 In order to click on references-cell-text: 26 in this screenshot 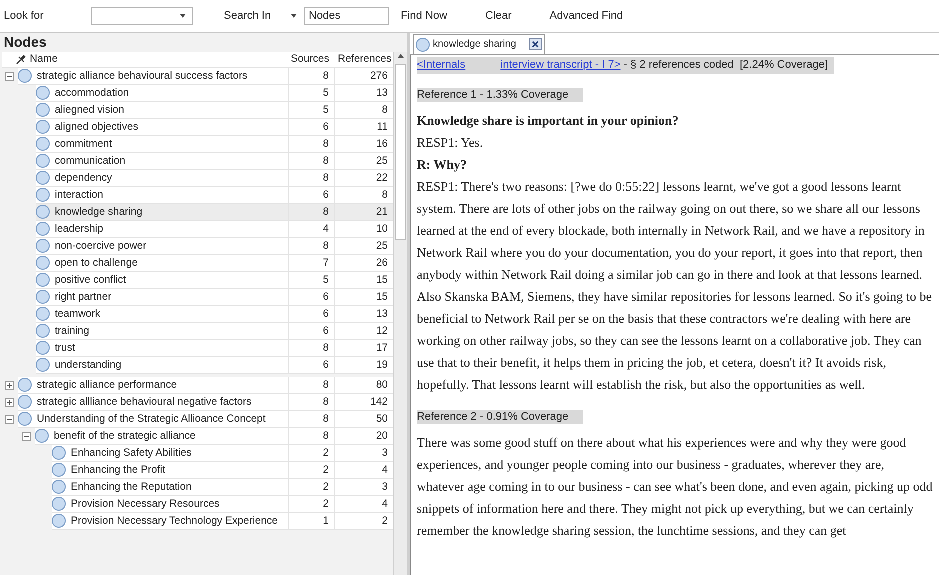, I will do `click(382, 263)`.